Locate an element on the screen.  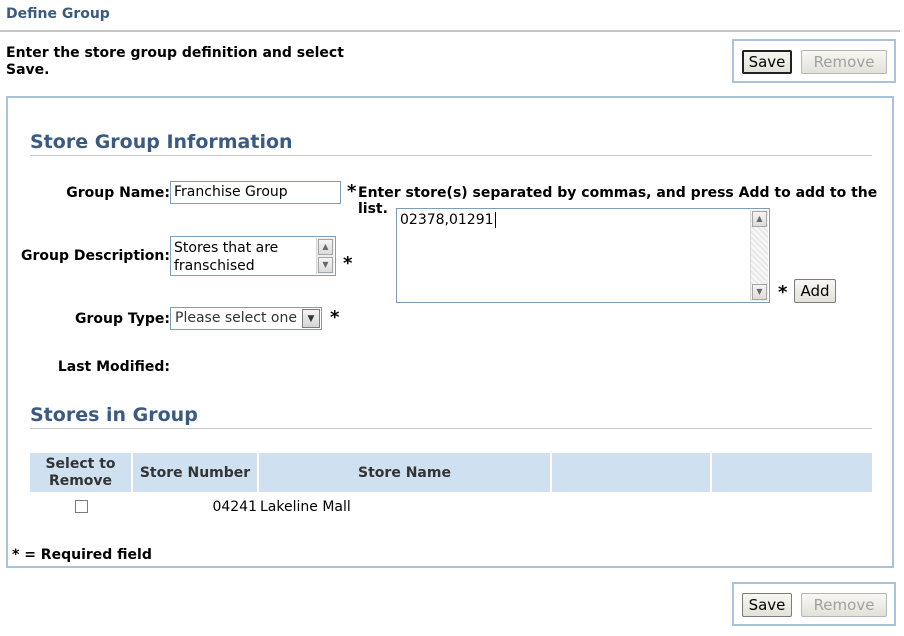
add-button: Add is located at coordinates (815, 291).